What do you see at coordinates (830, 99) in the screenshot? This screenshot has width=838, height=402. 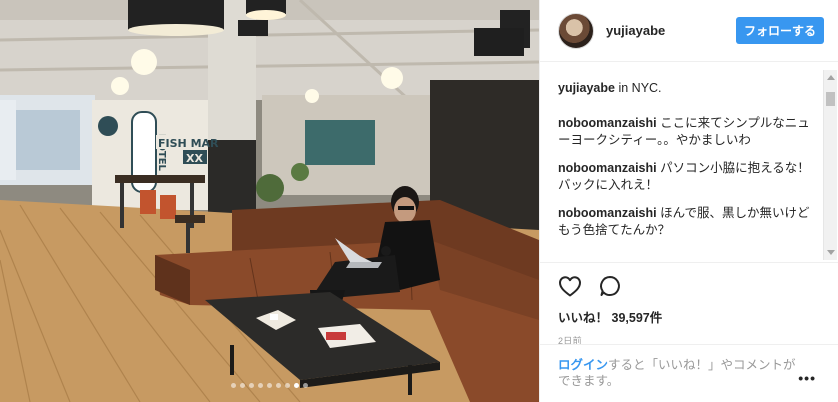 I see `scrollbar-thumb` at bounding box center [830, 99].